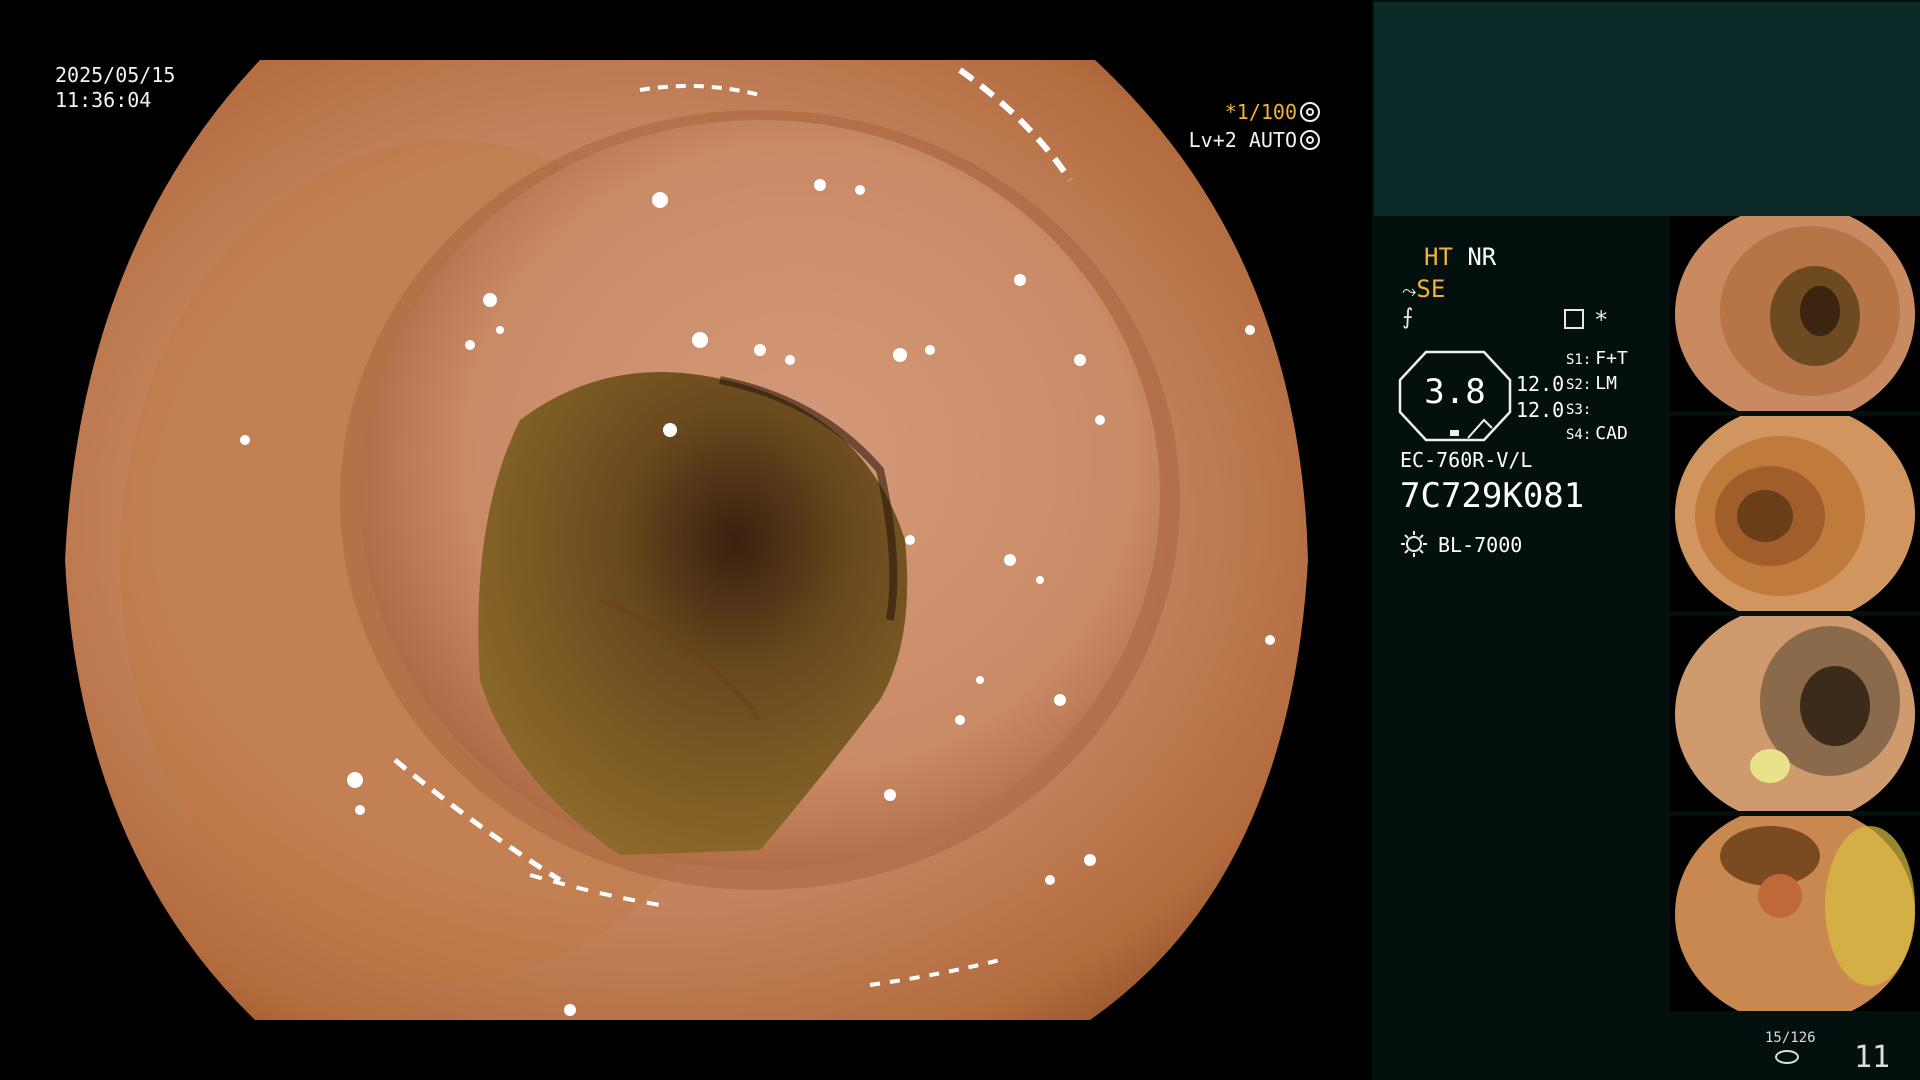 The image size is (1920, 1080). I want to click on ht-label: HT, so click(1438, 257).